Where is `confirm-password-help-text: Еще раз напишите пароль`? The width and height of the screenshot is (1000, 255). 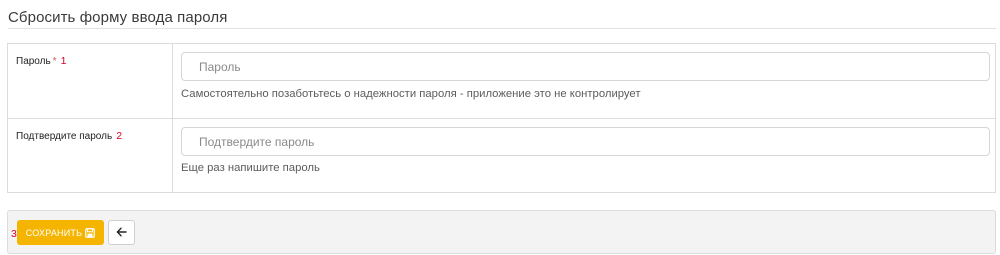 confirm-password-help-text: Еще раз напишите пароль is located at coordinates (250, 168).